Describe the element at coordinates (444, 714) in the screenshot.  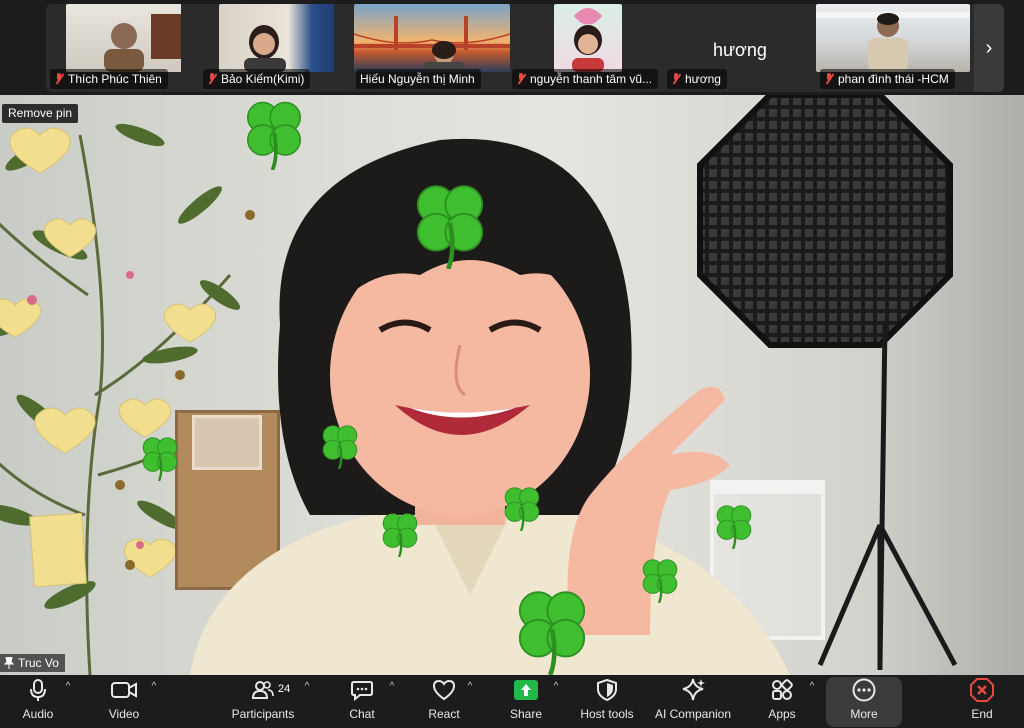
I see `react-label: React` at that location.